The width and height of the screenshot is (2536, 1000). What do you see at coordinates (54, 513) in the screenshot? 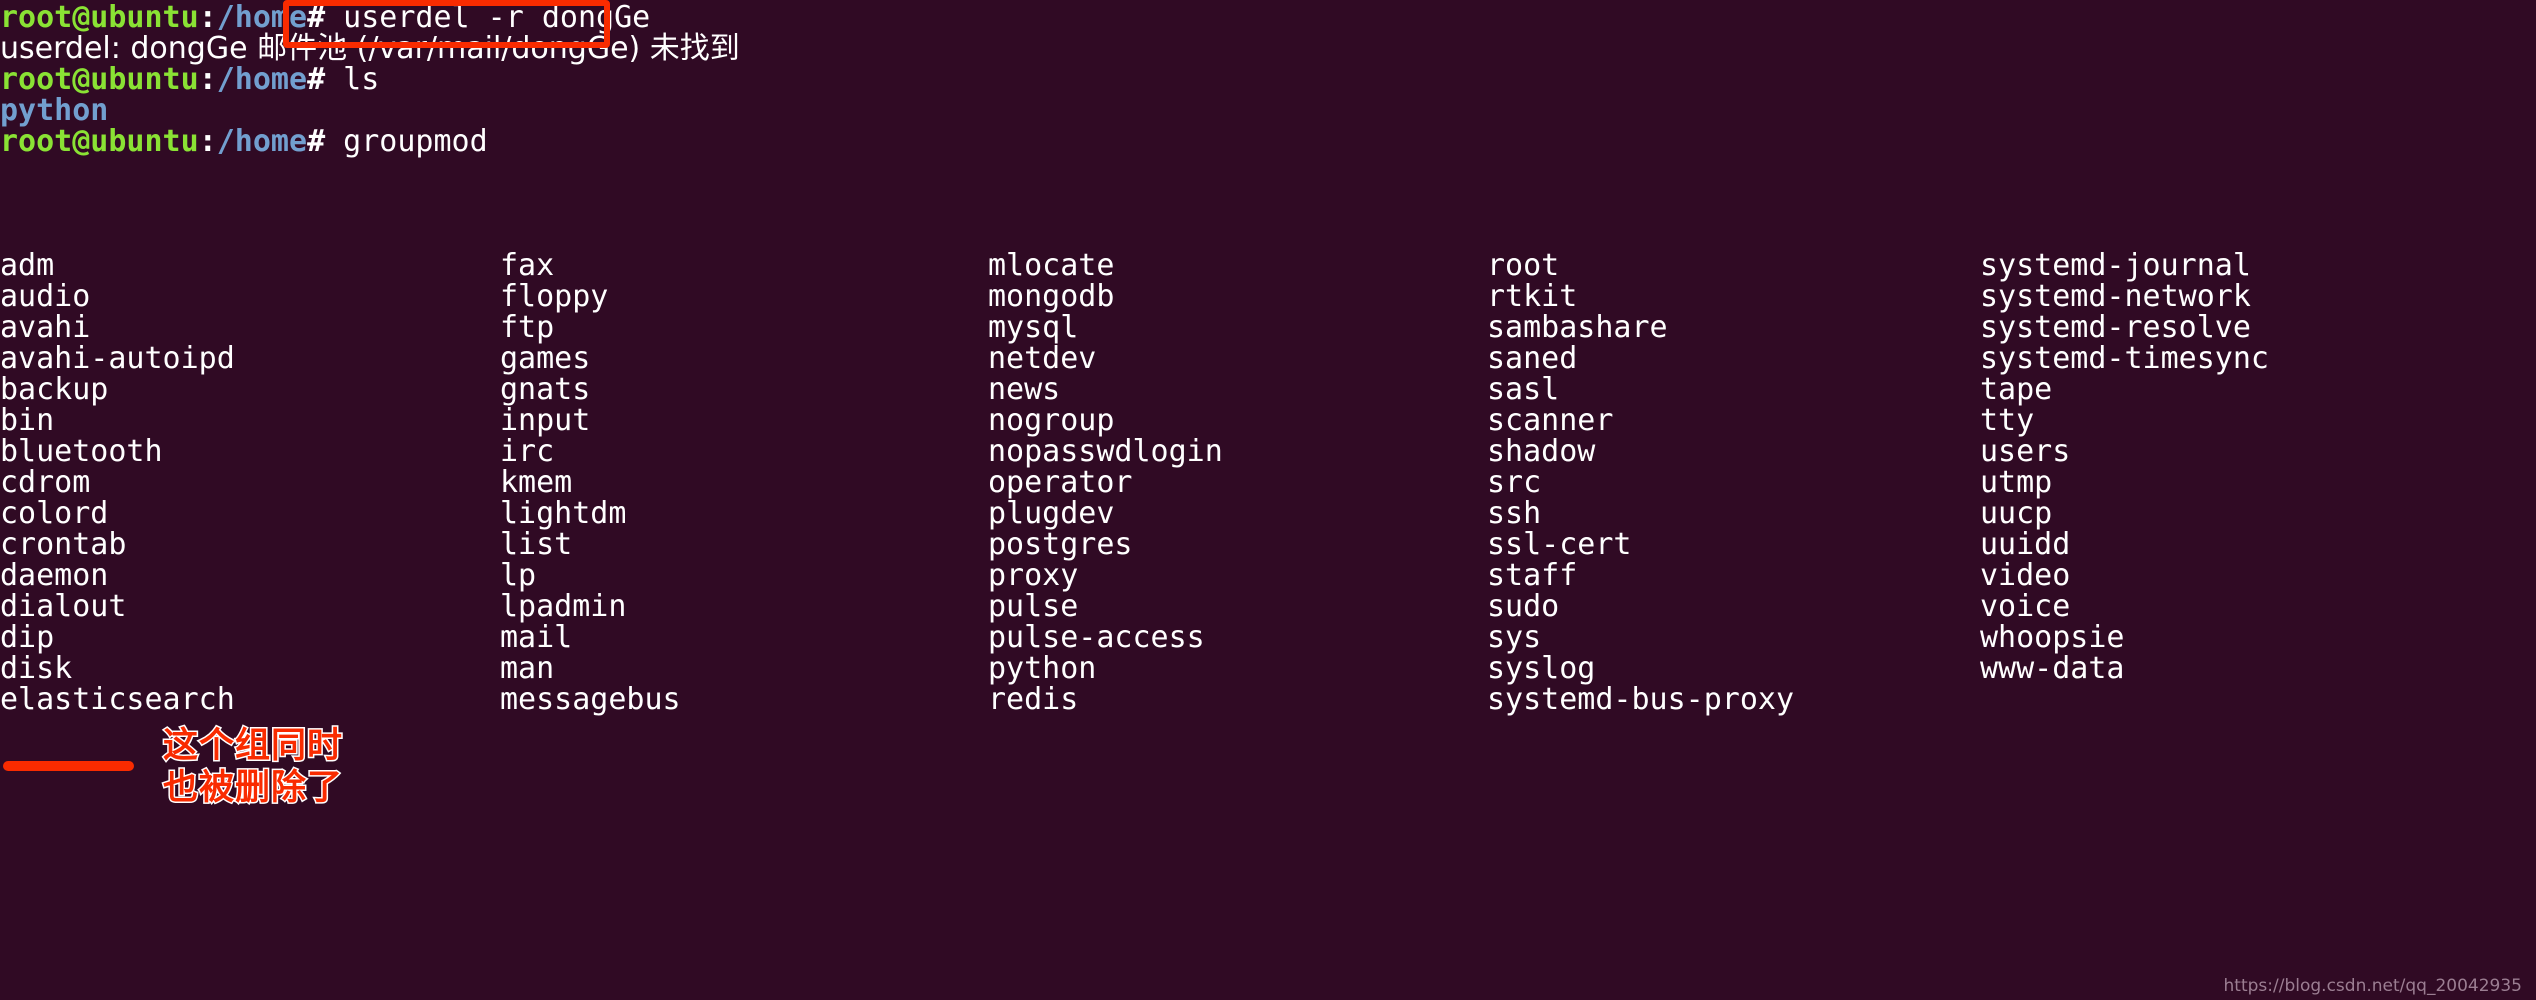
I see `group-item: colord` at bounding box center [54, 513].